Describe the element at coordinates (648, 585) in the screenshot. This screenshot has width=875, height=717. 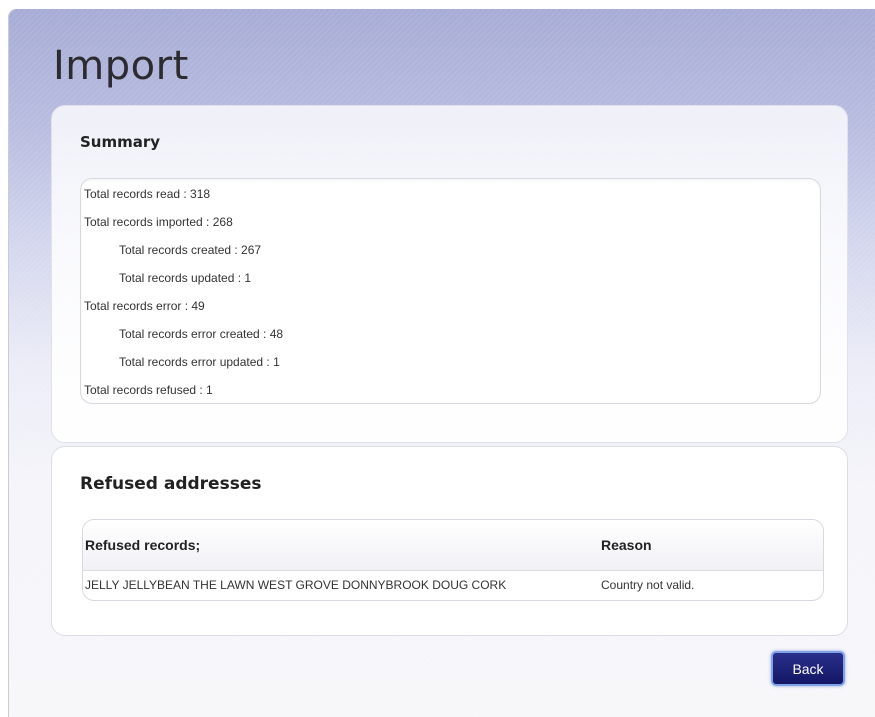
I see `reason-cell: Country not valid.` at that location.